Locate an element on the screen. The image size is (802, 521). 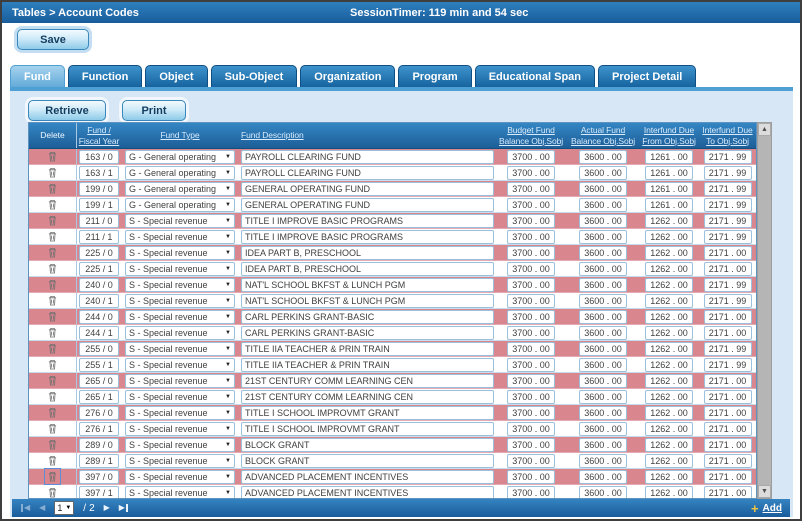
vertical-scrollbar: ▲ ▼ is located at coordinates (764, 310).